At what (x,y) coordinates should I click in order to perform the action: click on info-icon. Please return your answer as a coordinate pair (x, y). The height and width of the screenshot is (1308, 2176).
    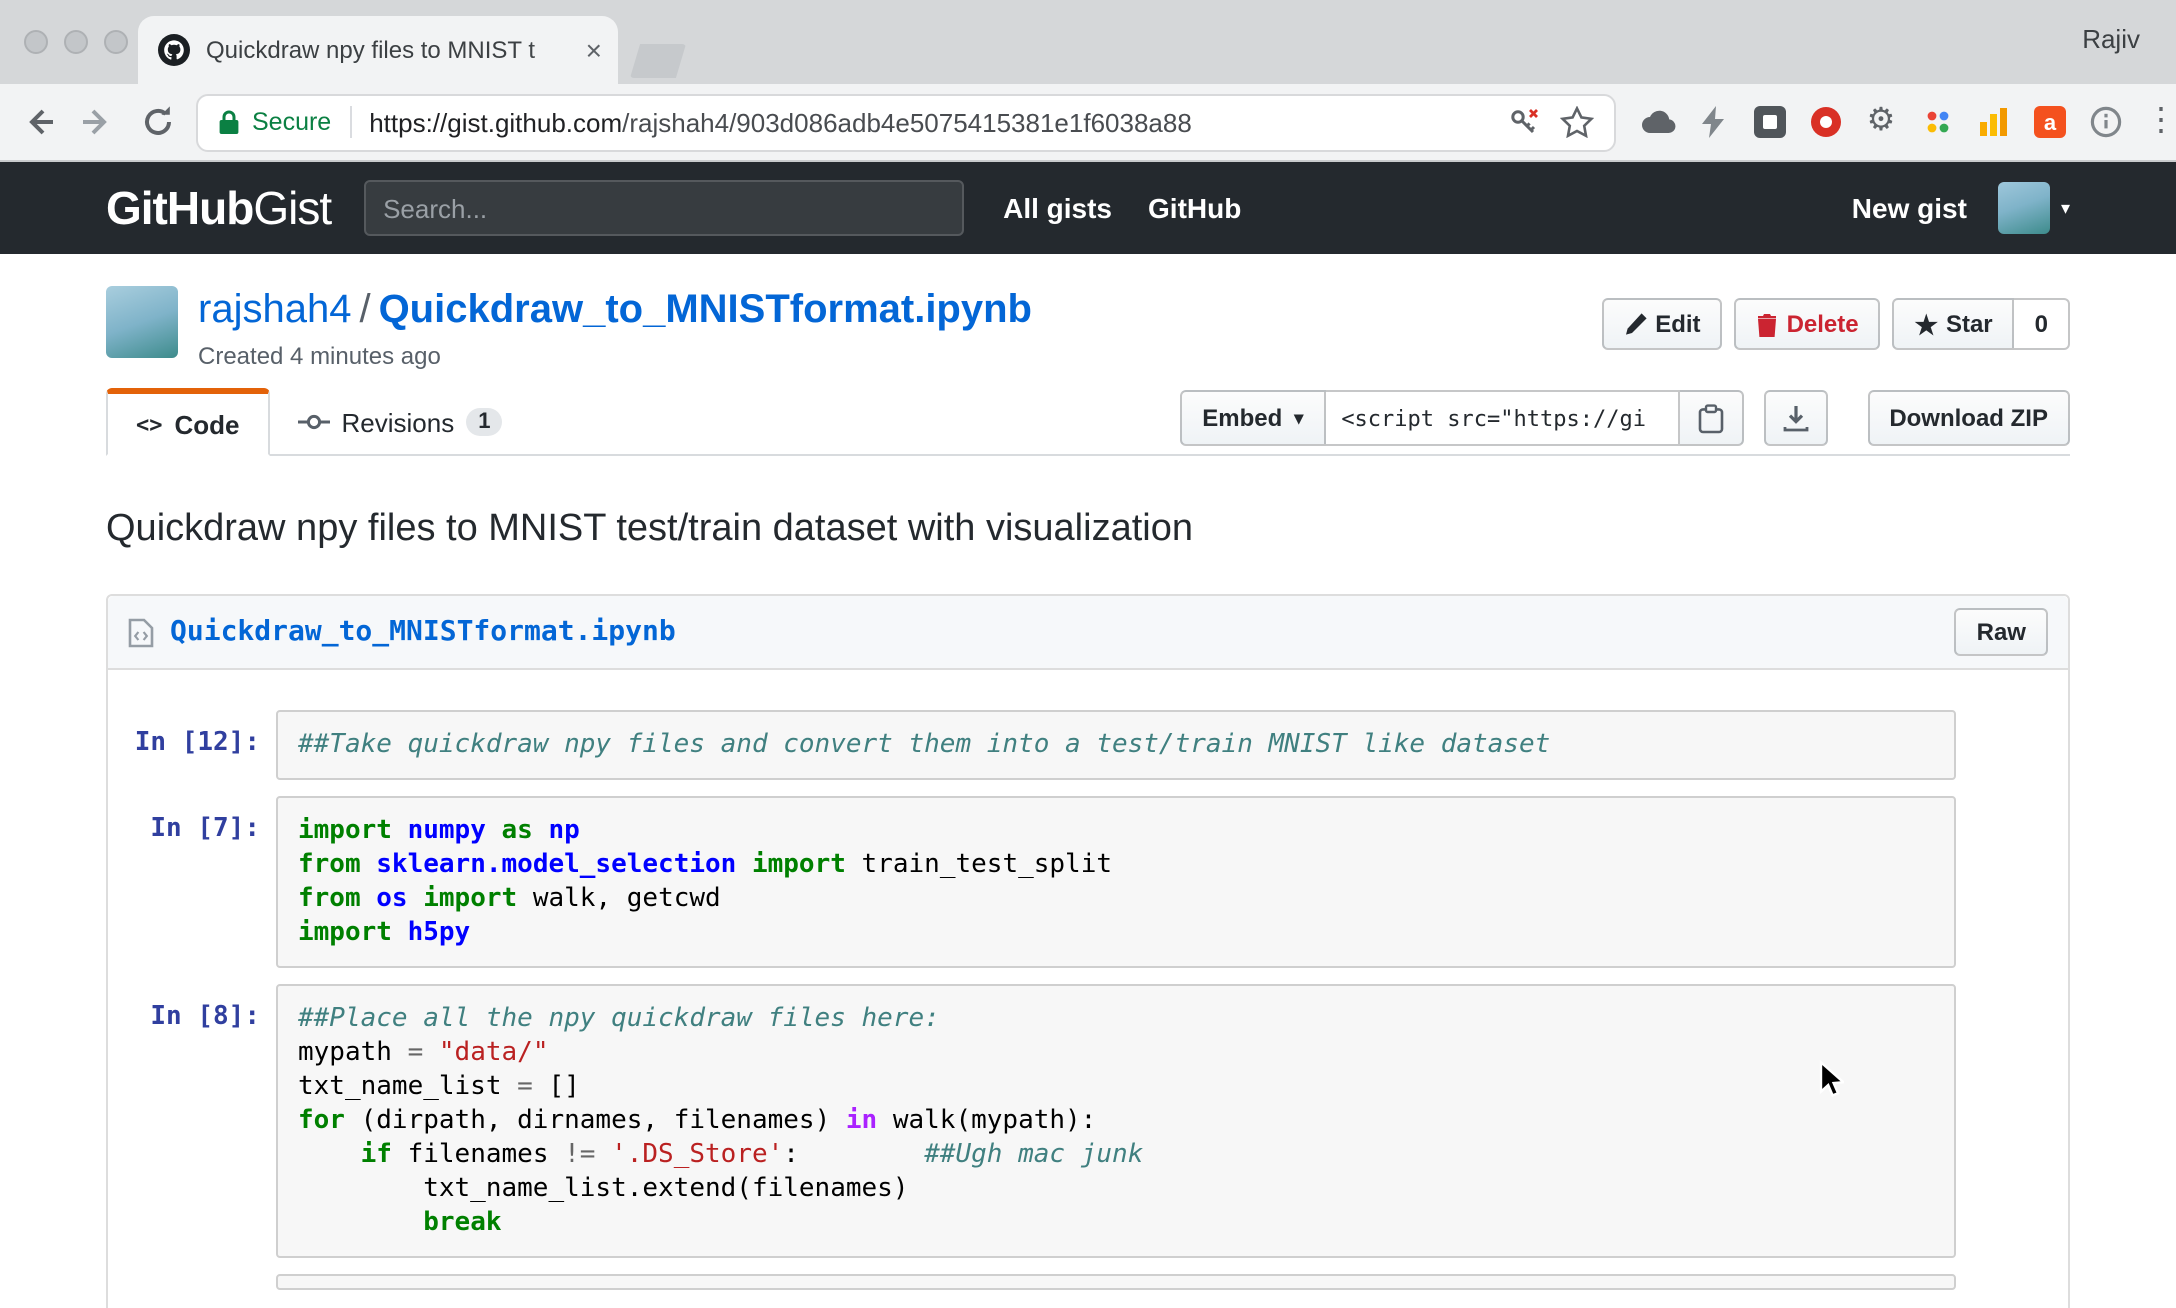
    Looking at the image, I should click on (2105, 122).